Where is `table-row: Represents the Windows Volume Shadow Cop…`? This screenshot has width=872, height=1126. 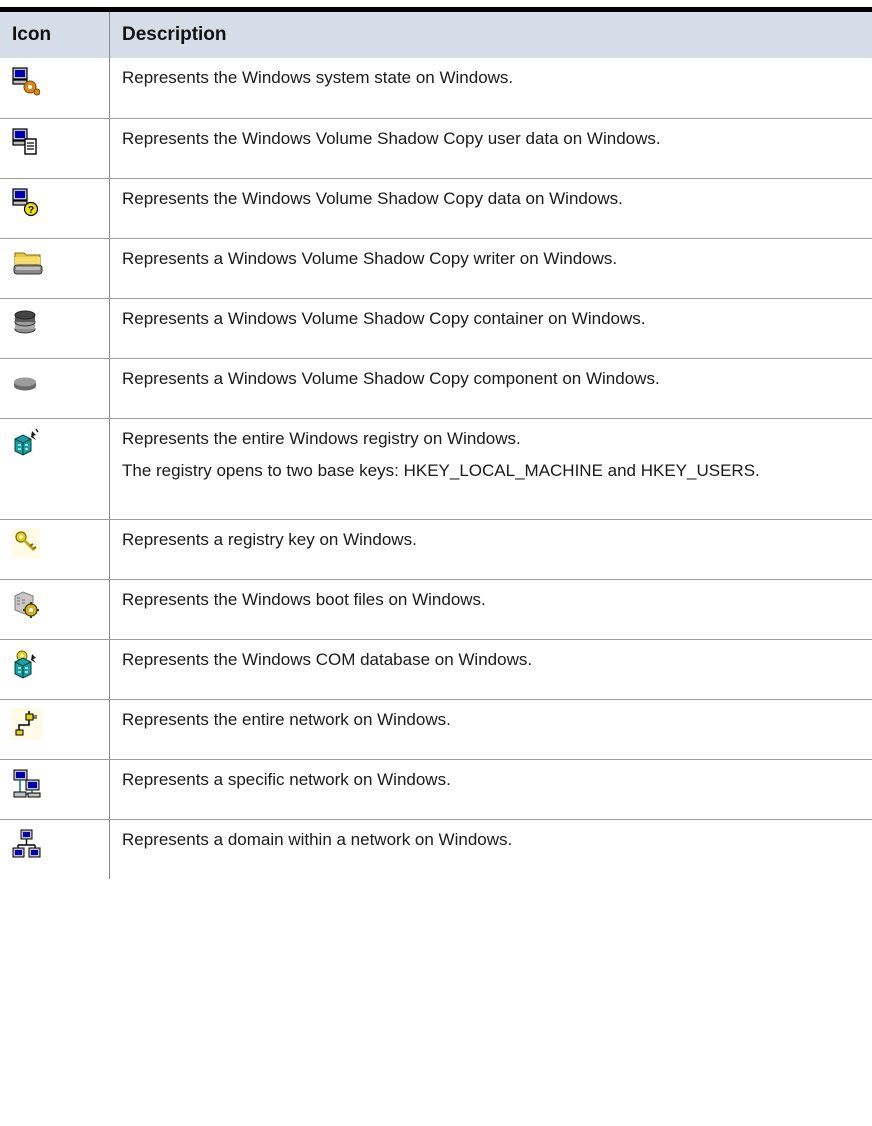
table-row: Represents the Windows Volume Shadow Cop… is located at coordinates (436, 148).